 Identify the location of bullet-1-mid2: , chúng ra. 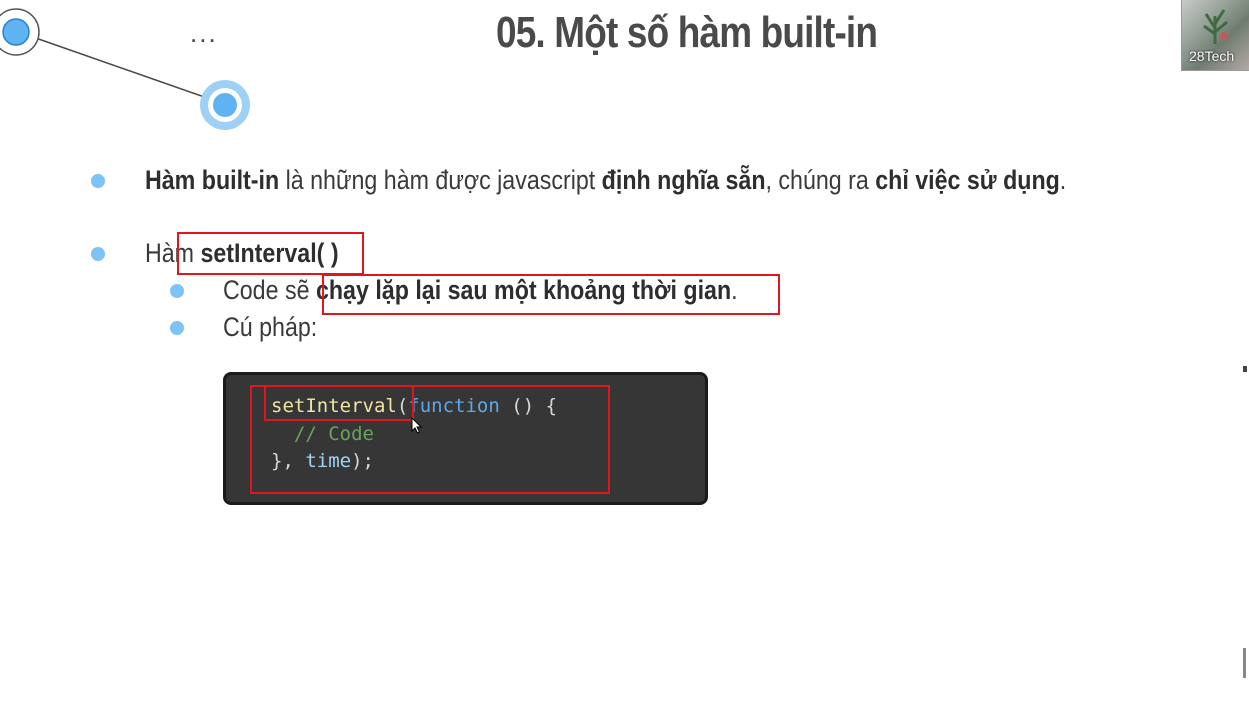
(820, 180).